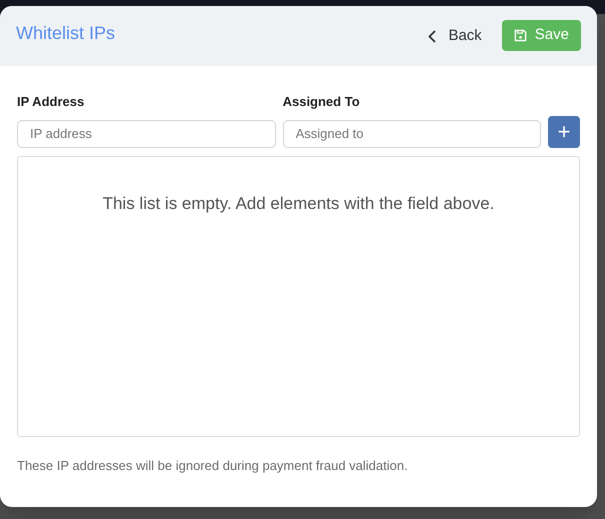 The height and width of the screenshot is (519, 605). Describe the element at coordinates (321, 102) in the screenshot. I see `field-label: Assigned To` at that location.